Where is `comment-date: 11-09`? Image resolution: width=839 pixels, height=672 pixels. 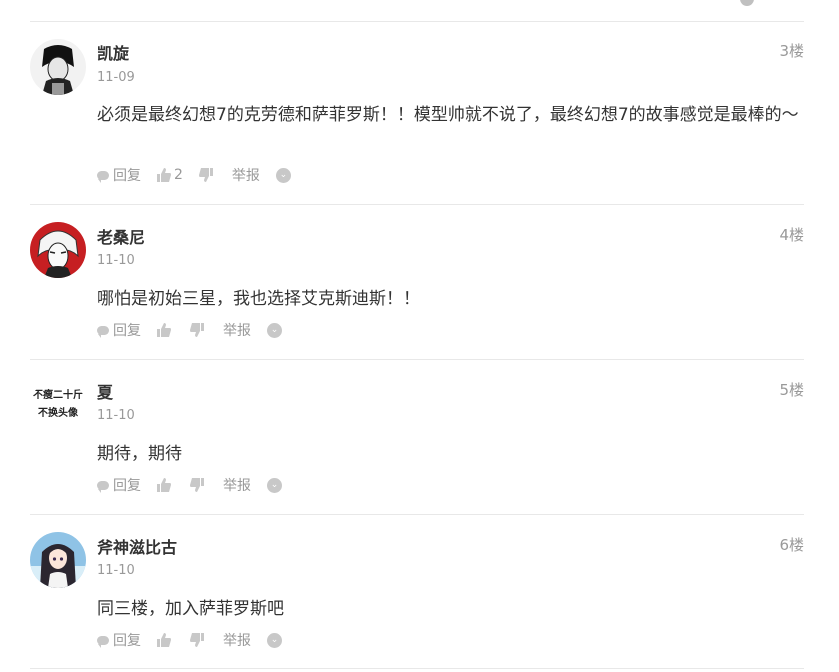
comment-date: 11-09 is located at coordinates (116, 77).